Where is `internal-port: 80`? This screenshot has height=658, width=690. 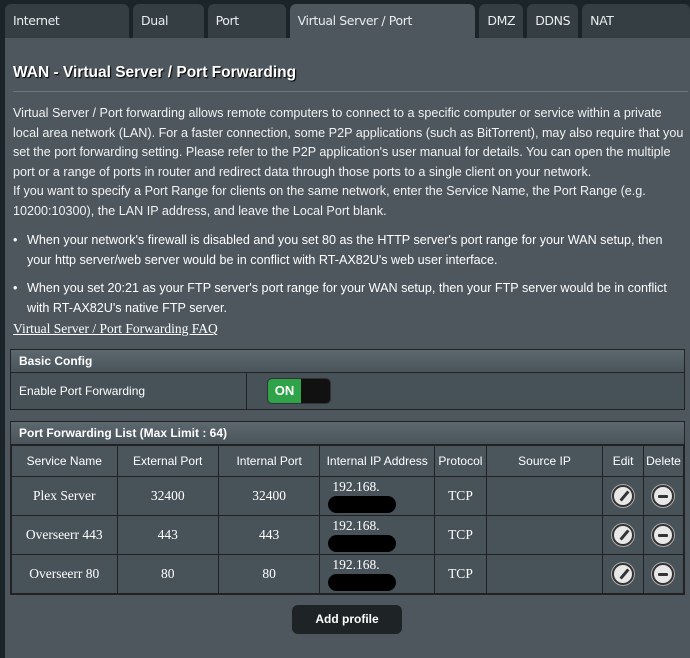
internal-port: 80 is located at coordinates (269, 574).